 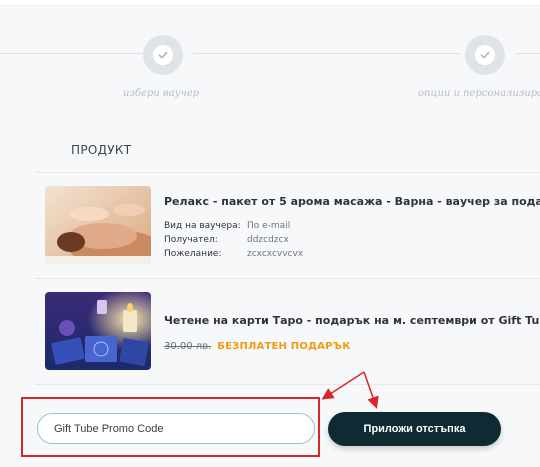 What do you see at coordinates (343, 385) in the screenshot?
I see `arrow-to-input` at bounding box center [343, 385].